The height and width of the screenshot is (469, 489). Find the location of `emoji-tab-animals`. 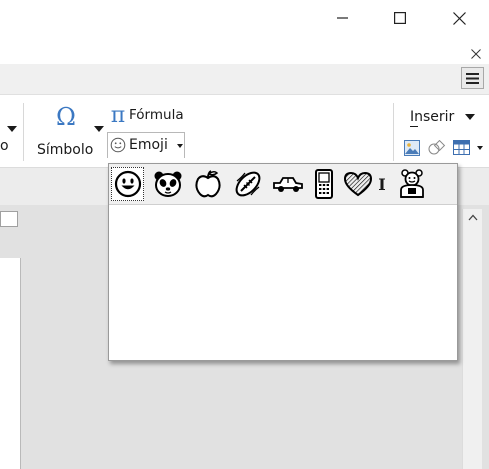

emoji-tab-animals is located at coordinates (167, 184).